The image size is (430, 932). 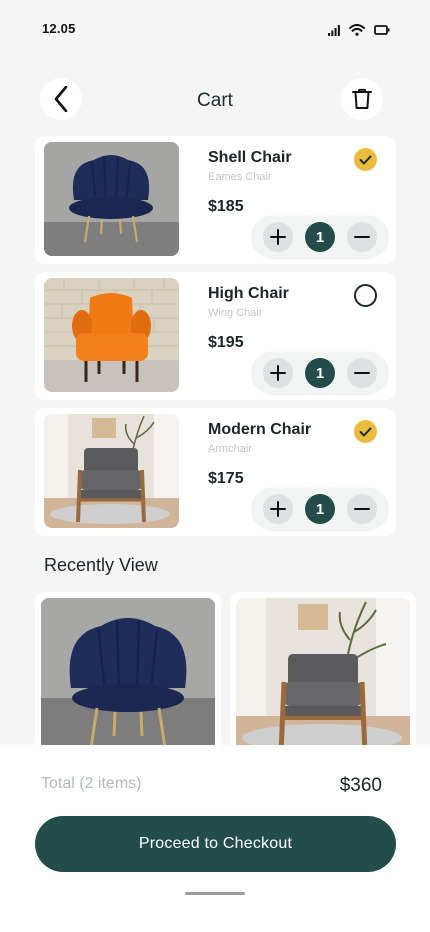 I want to click on total-value: $360, so click(x=360, y=785).